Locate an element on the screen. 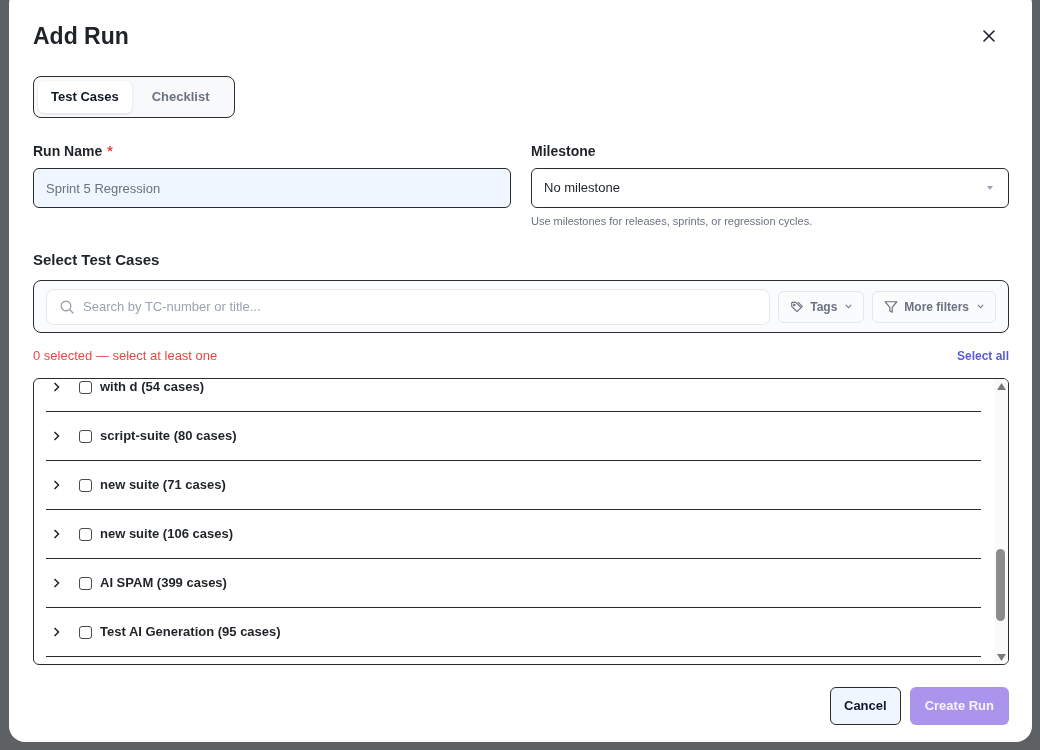 The height and width of the screenshot is (750, 1040). funnel-icon is located at coordinates (891, 306).